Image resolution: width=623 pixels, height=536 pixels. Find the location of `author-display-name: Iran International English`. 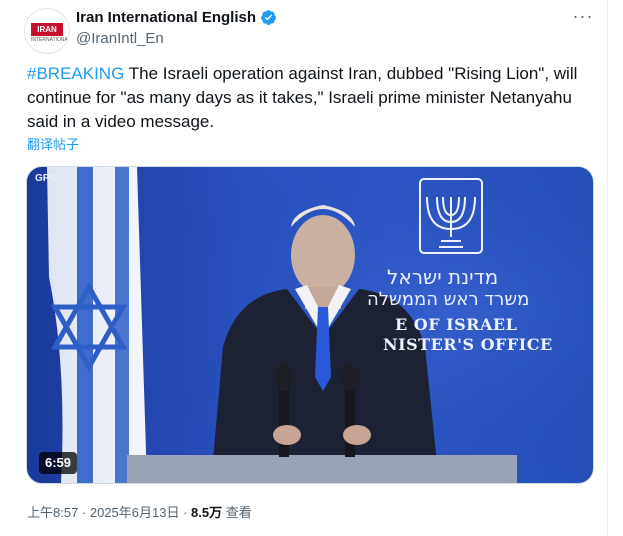

author-display-name: Iran International English is located at coordinates (166, 17).